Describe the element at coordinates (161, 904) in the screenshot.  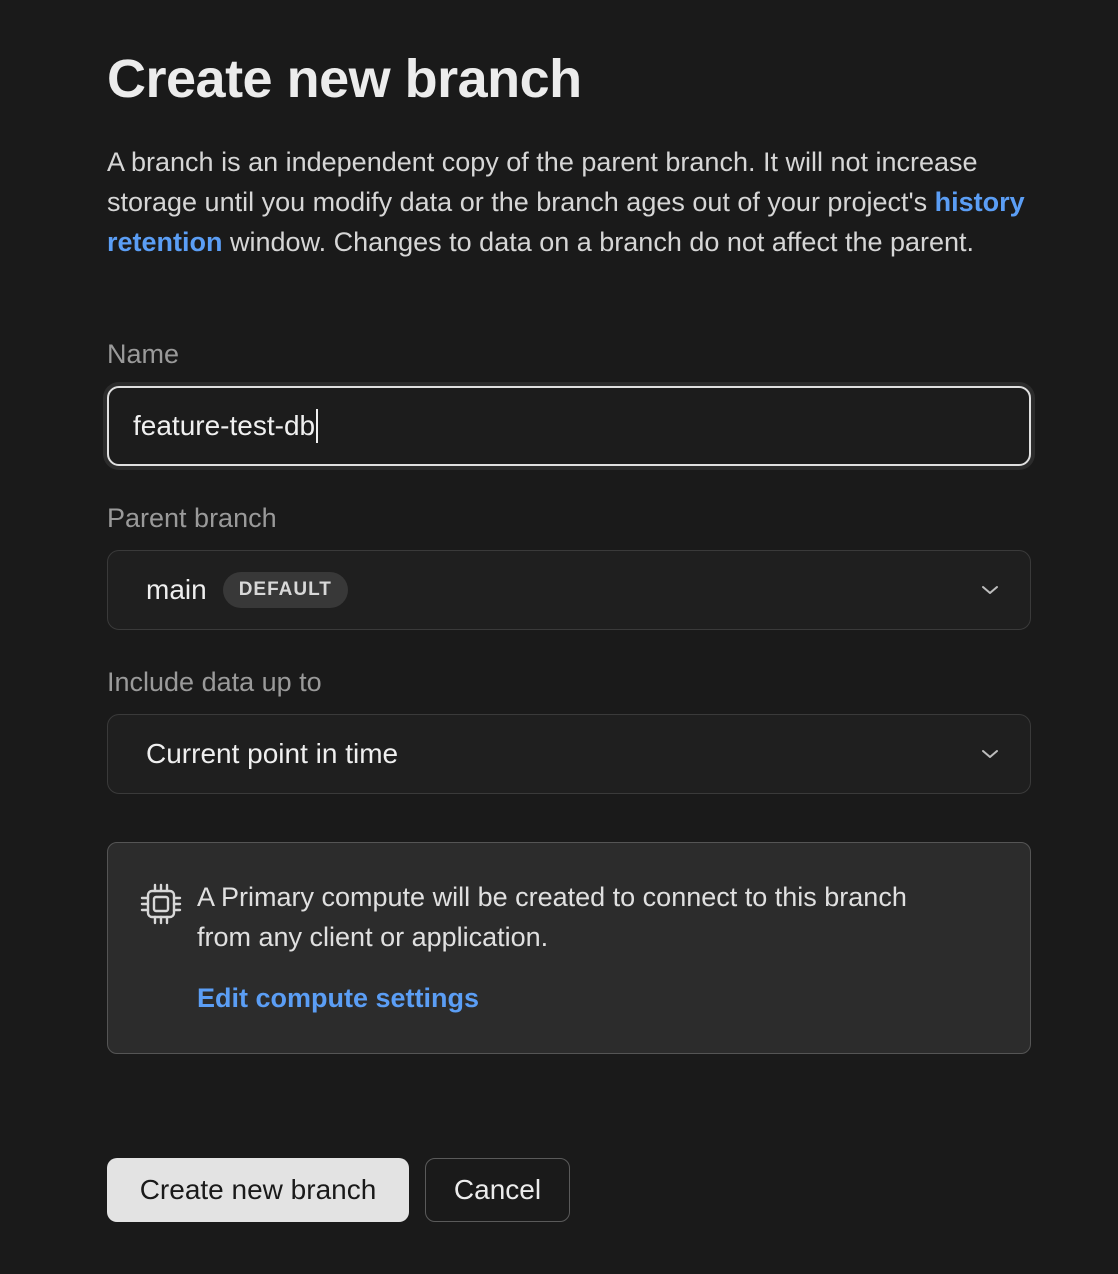
I see `chip-icon` at that location.